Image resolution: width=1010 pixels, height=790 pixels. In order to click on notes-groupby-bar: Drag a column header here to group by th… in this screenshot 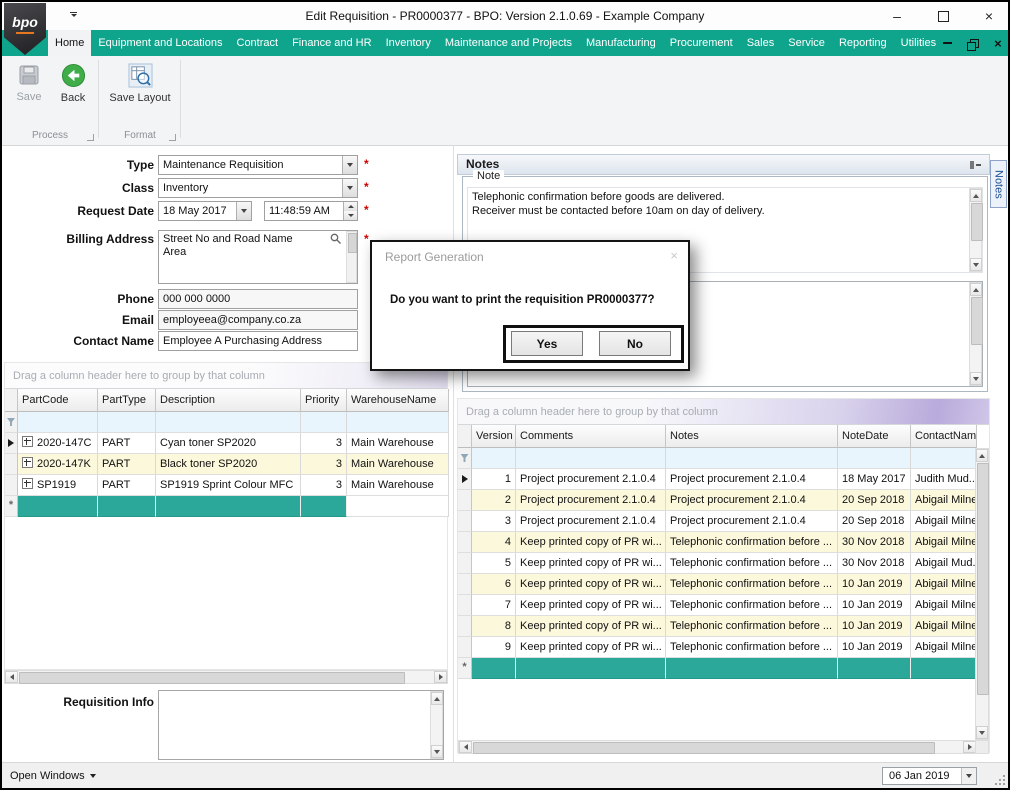, I will do `click(723, 412)`.